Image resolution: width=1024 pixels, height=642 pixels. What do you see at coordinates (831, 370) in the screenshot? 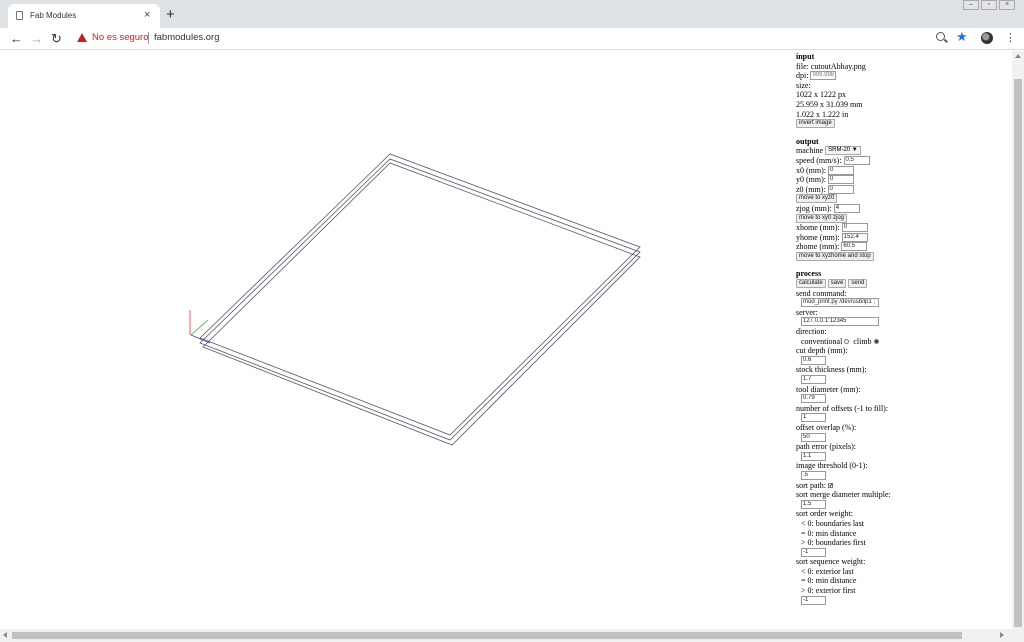
I see `stock-thickness-label: stock thickness (mm):` at bounding box center [831, 370].